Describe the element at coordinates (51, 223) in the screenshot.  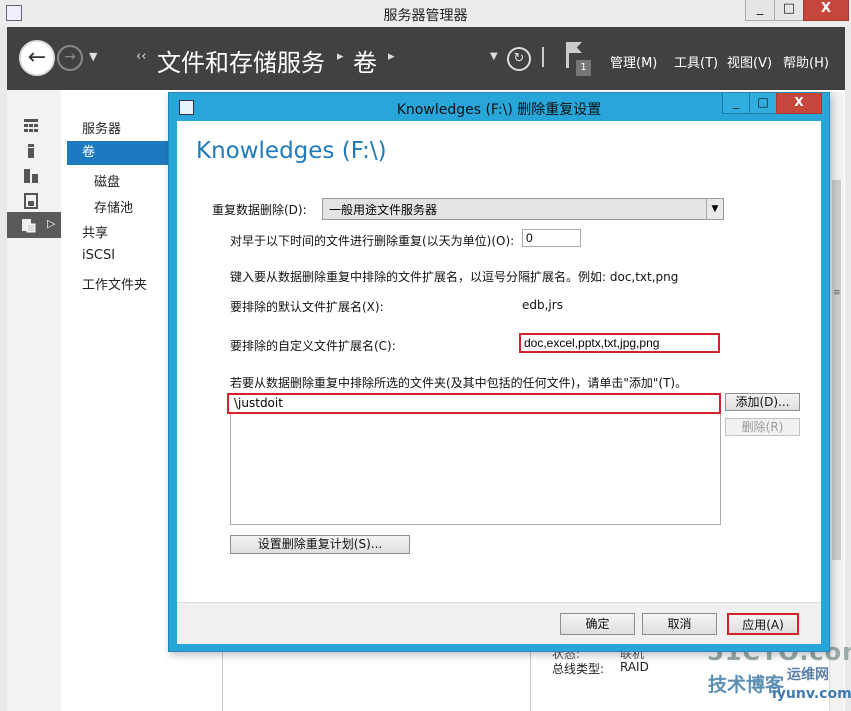
I see `expand-chevron-icon: ▷` at that location.